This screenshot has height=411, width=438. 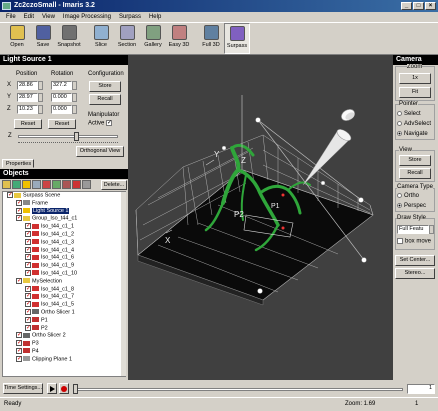 I want to click on time-slider-thumb, so click(x=75, y=389).